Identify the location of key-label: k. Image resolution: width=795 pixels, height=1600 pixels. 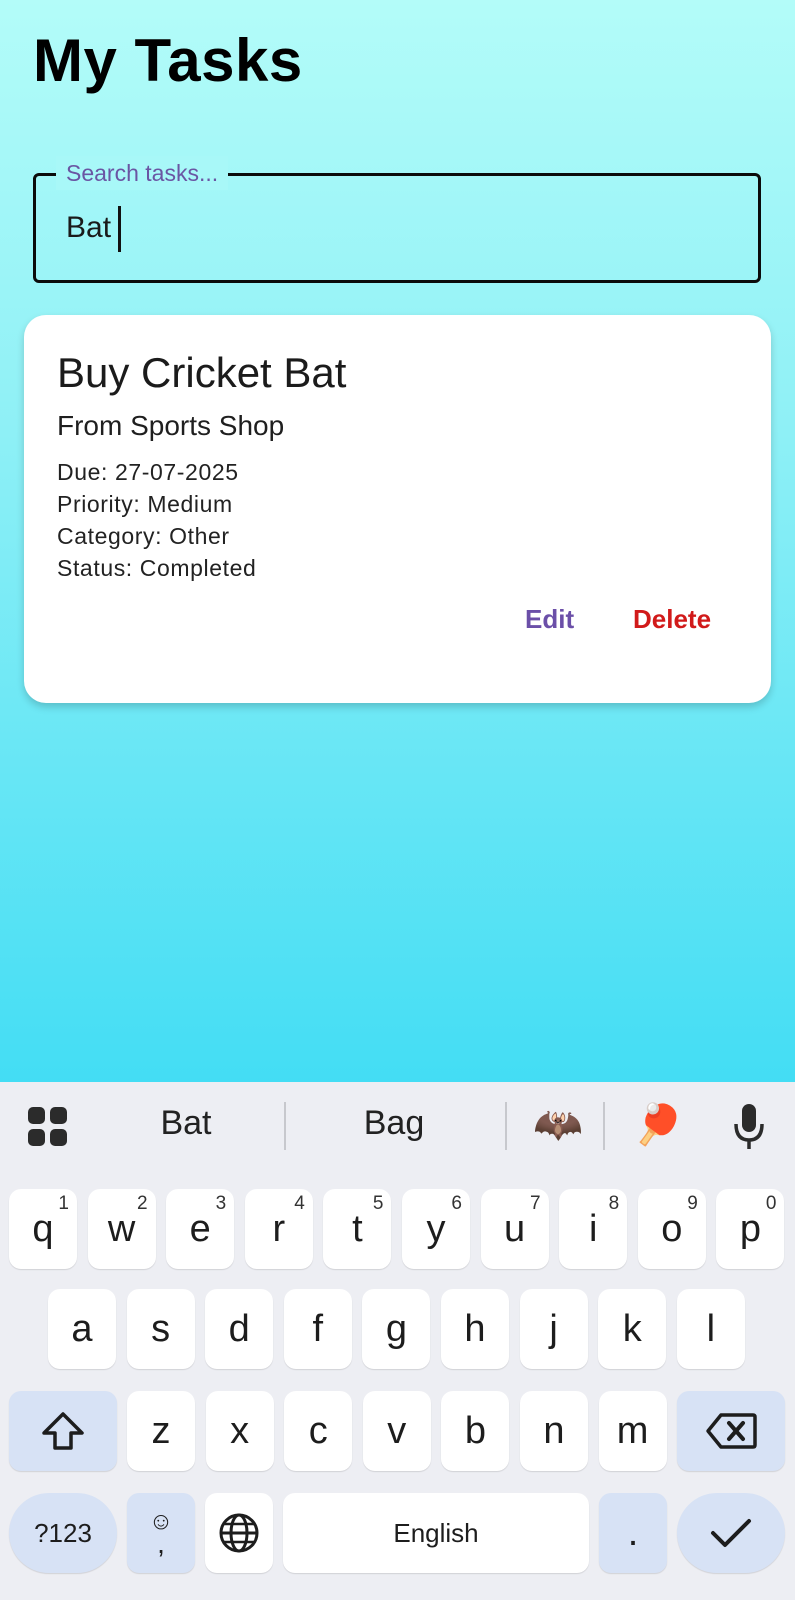
(632, 1328).